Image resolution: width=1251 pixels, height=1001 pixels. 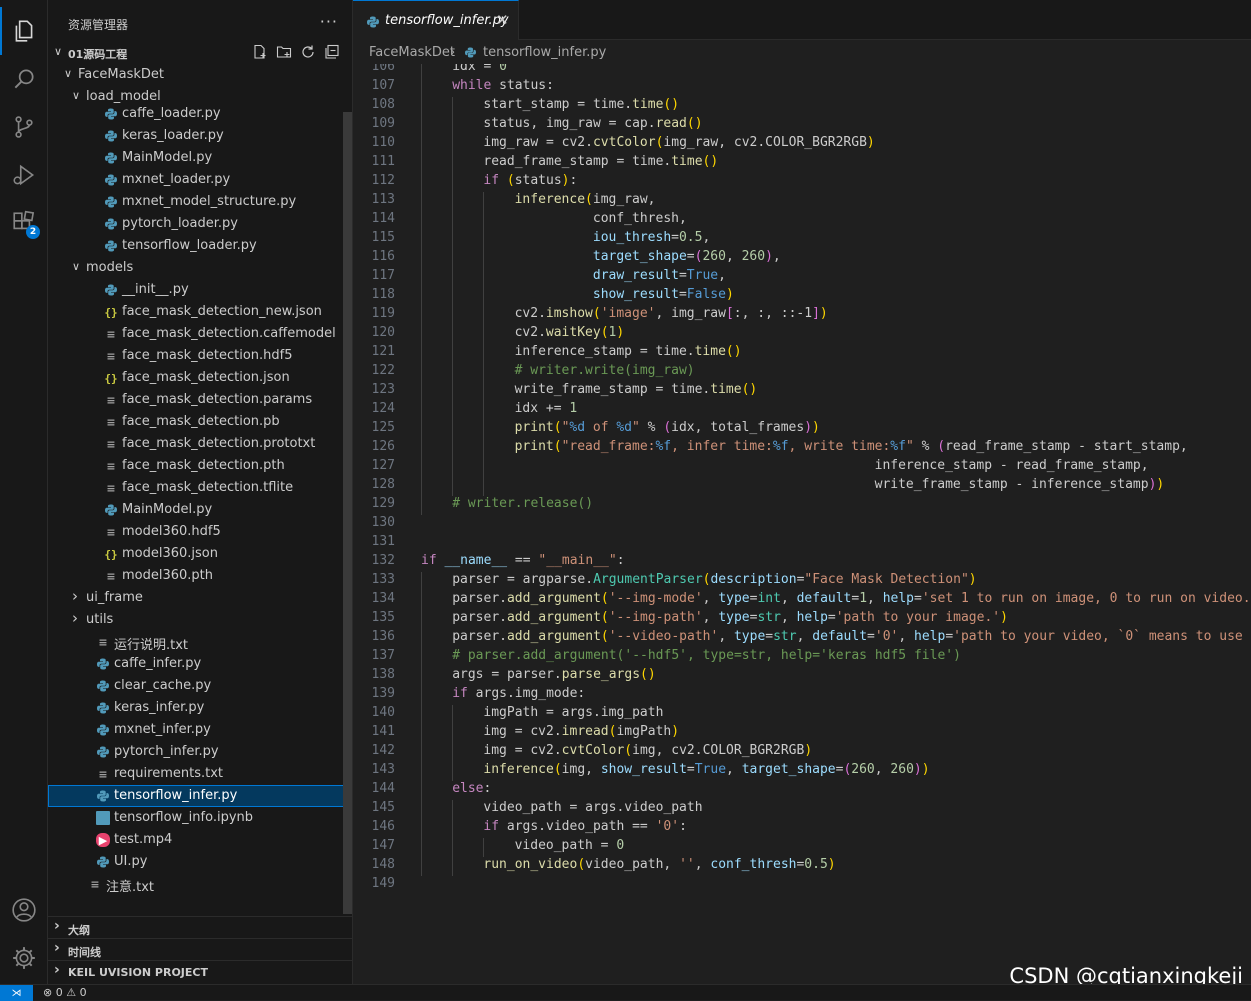 What do you see at coordinates (569, 123) in the screenshot?
I see `code-token: status, img_raw = cap.` at bounding box center [569, 123].